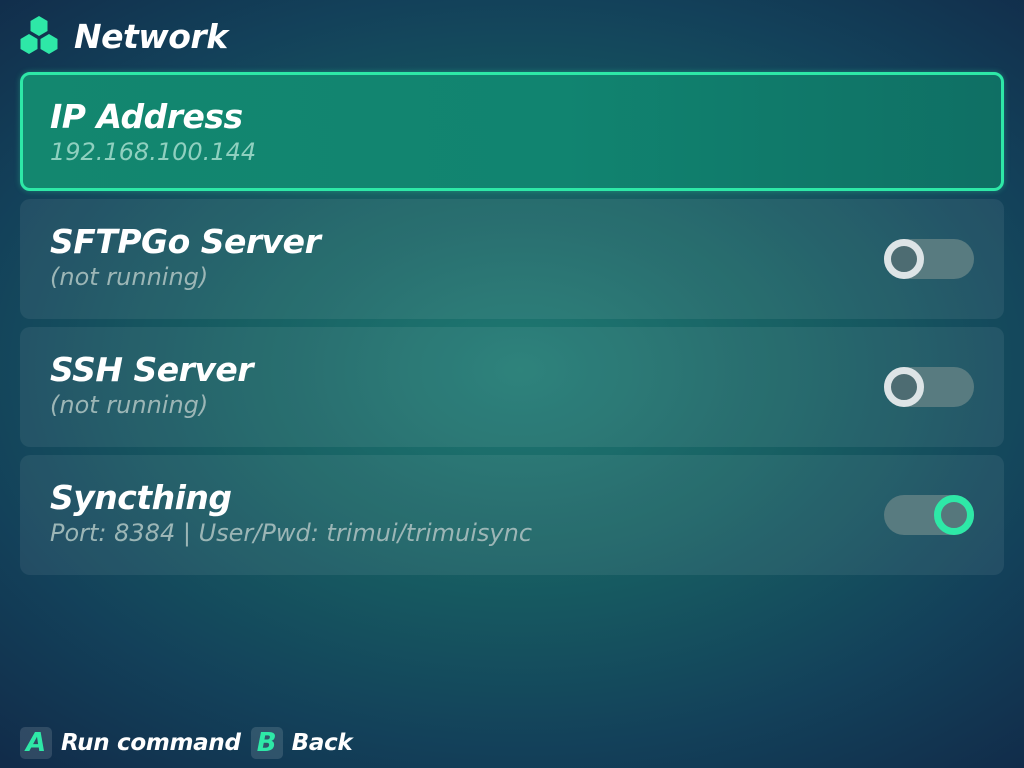 The width and height of the screenshot is (1024, 768). I want to click on item-title: IP Address, so click(146, 116).